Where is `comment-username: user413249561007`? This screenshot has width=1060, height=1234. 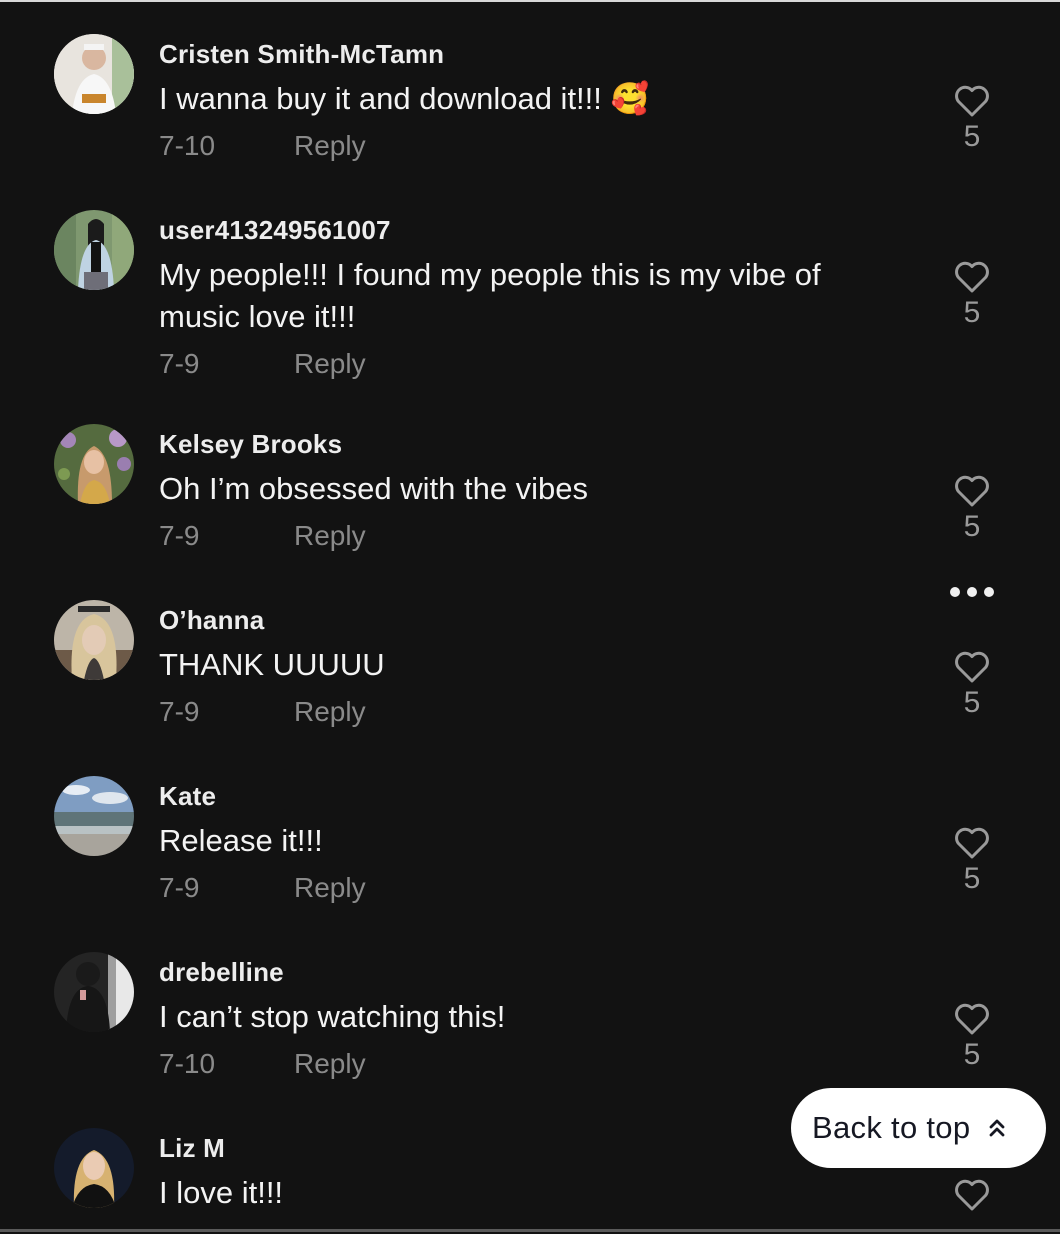
comment-username: user413249561007 is located at coordinates (275, 230).